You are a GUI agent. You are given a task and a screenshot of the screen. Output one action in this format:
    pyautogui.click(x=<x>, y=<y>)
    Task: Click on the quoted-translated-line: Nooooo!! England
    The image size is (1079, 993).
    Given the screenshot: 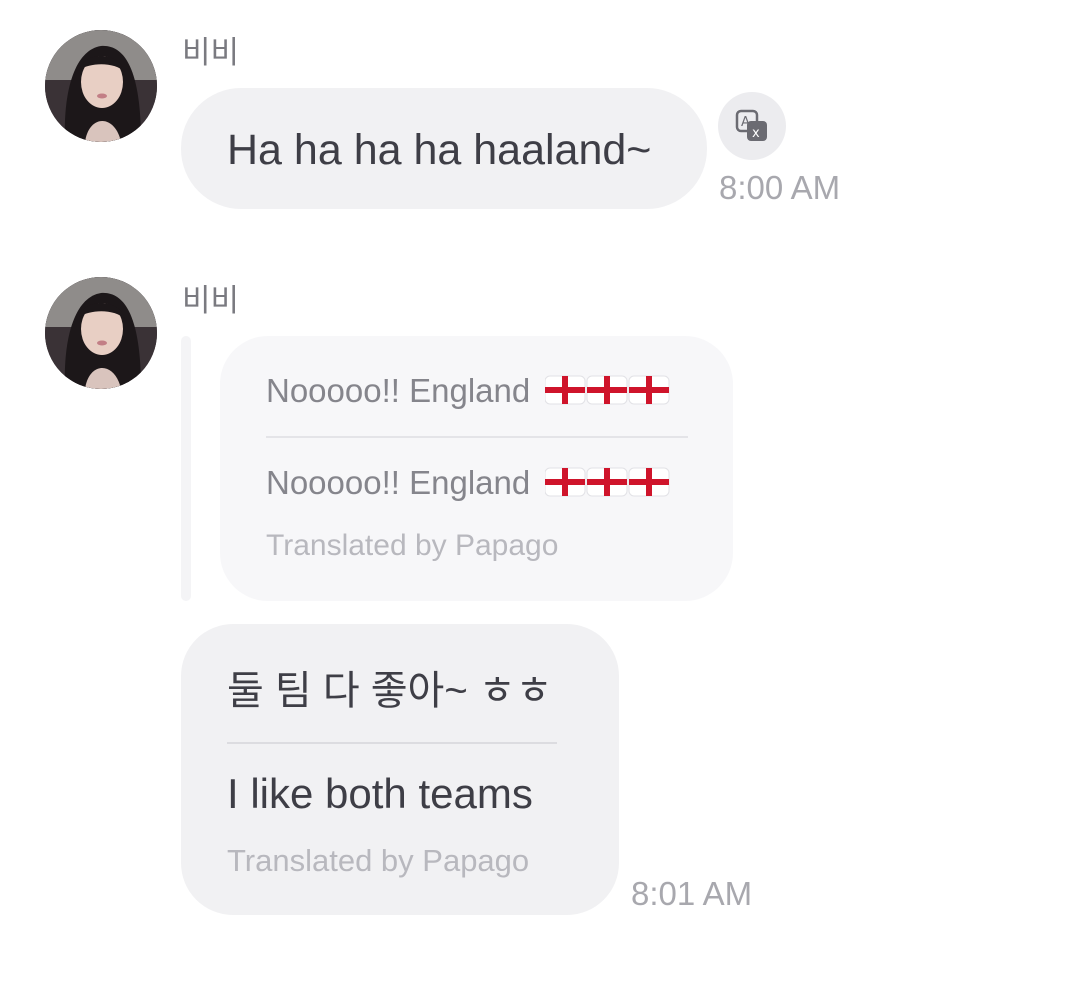 What is the action you would take?
    pyautogui.click(x=468, y=483)
    